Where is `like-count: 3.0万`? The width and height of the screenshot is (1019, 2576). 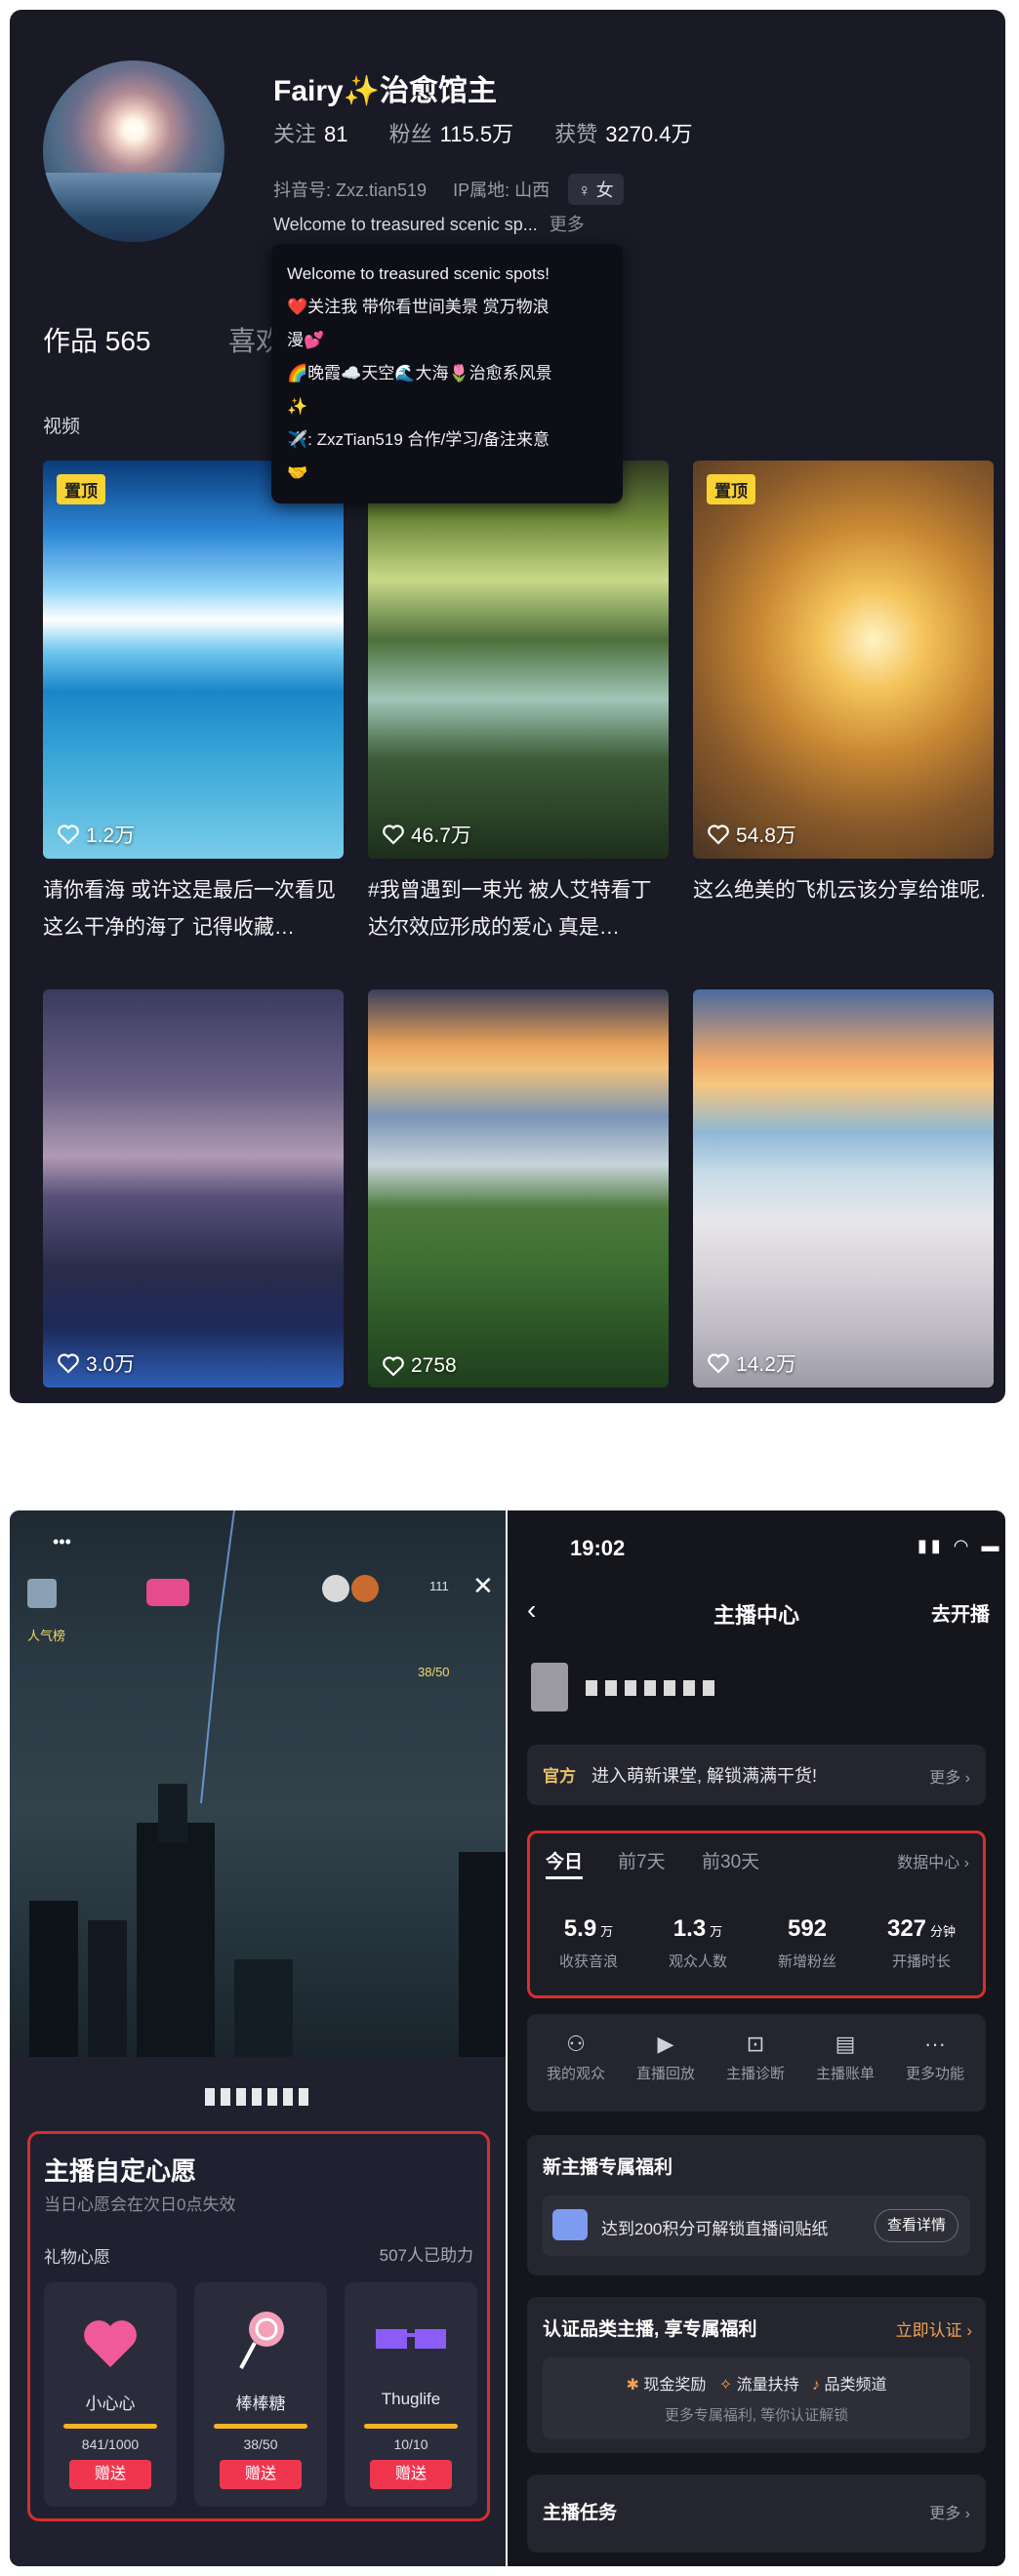
like-count: 3.0万 is located at coordinates (96, 1363).